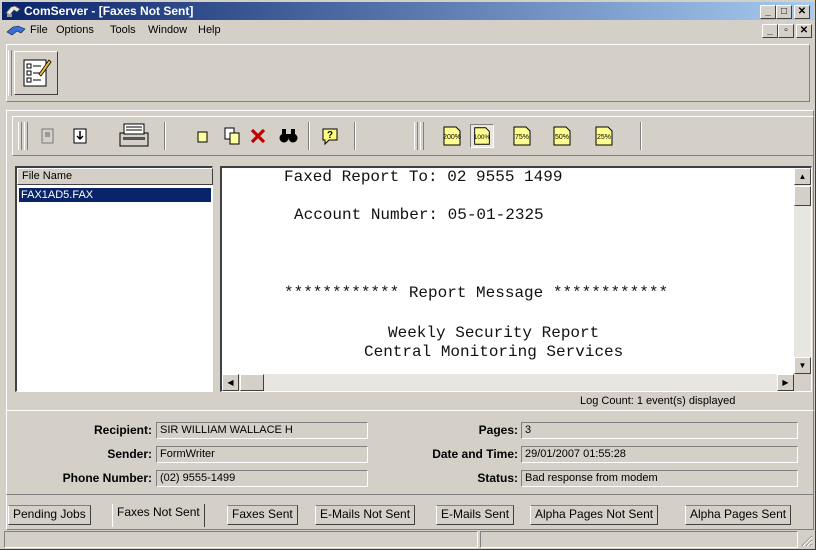 The height and width of the screenshot is (550, 816). I want to click on tab-emails-not-sent: E-Mails Not Sent, so click(365, 515).